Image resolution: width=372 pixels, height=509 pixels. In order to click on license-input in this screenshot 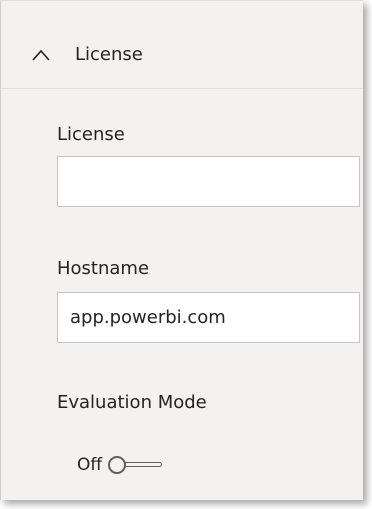, I will do `click(208, 181)`.